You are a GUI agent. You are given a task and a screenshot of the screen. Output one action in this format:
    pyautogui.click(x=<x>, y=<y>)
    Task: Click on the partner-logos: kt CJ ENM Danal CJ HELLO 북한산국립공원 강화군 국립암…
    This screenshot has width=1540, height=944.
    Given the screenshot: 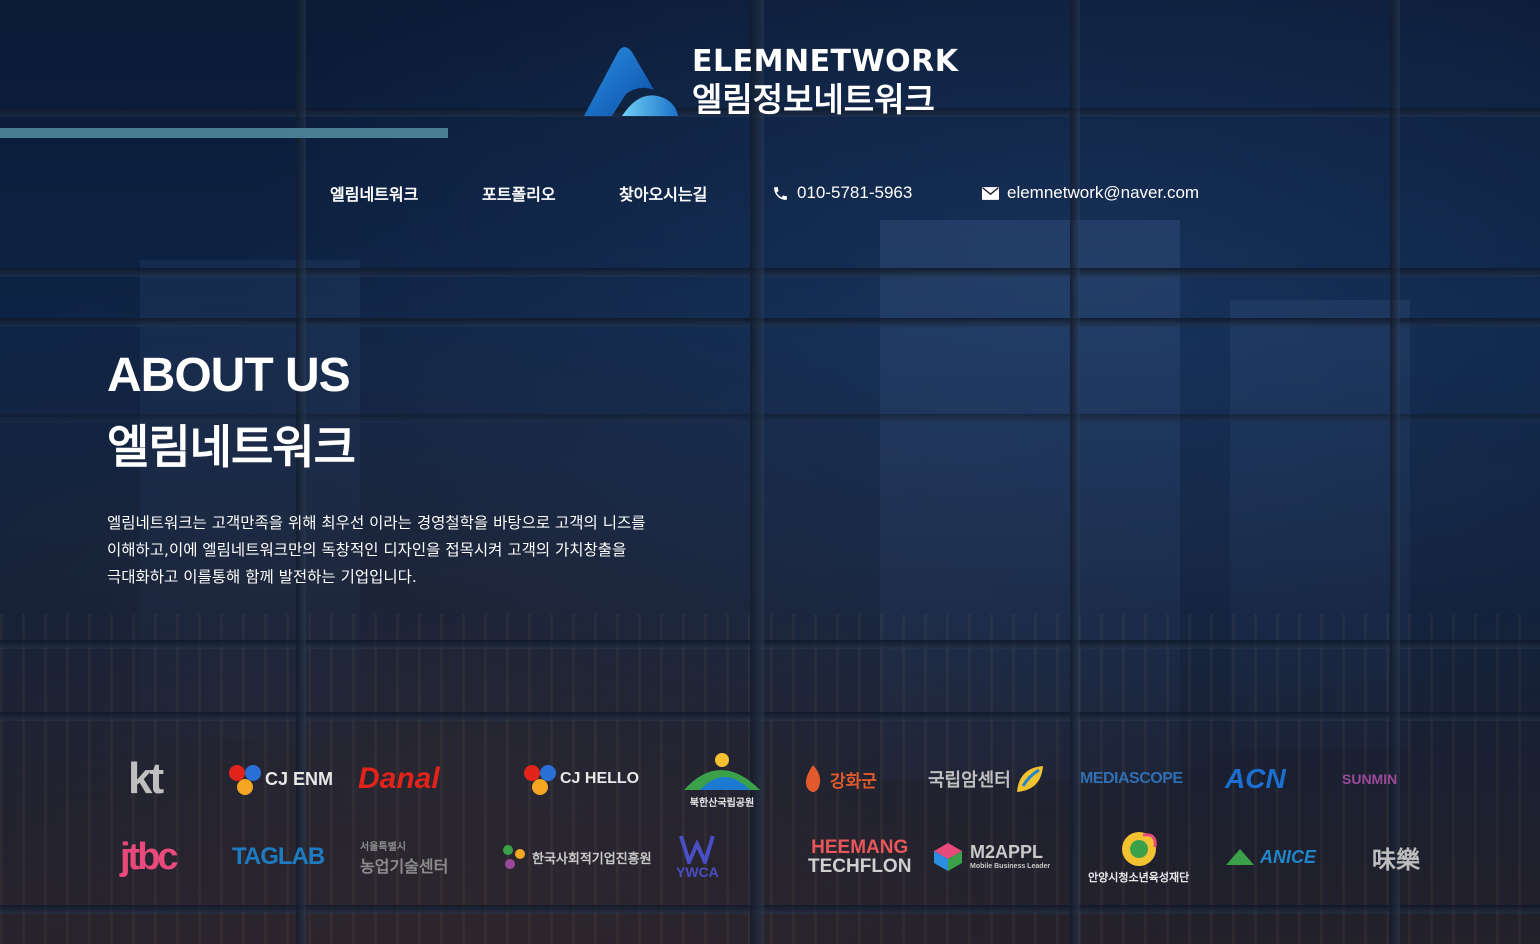 What is the action you would take?
    pyautogui.click(x=790, y=818)
    